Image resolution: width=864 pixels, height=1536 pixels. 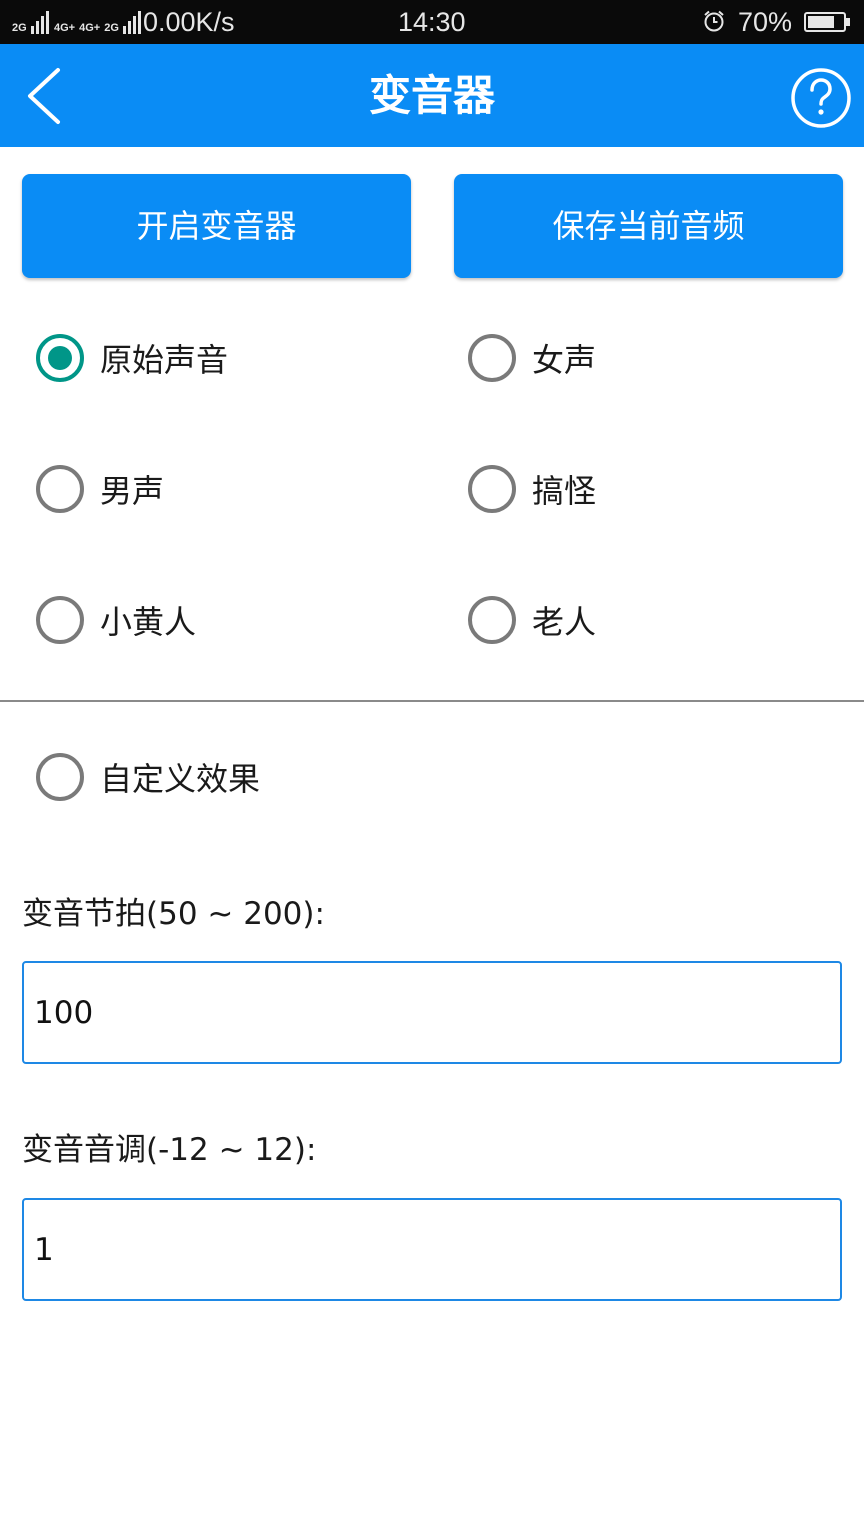 I want to click on radio-male-voice: 男声, so click(x=100, y=489).